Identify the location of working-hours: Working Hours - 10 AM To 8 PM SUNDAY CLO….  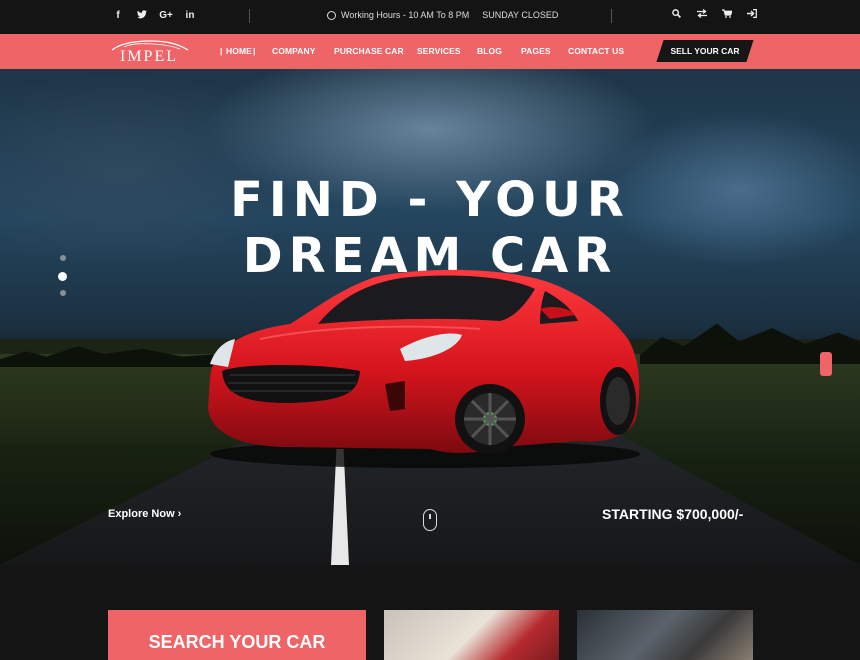
(442, 15).